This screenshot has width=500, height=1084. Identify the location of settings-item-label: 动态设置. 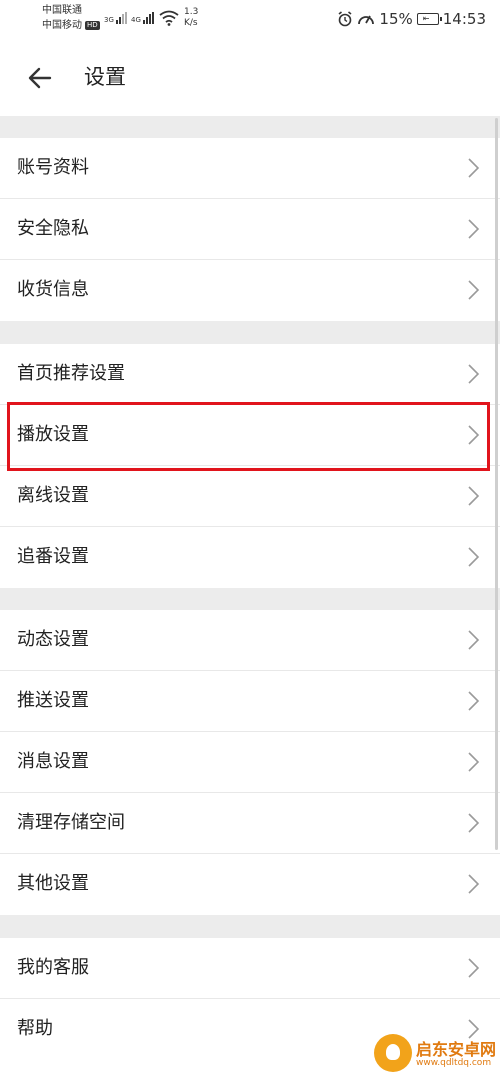
(53, 639).